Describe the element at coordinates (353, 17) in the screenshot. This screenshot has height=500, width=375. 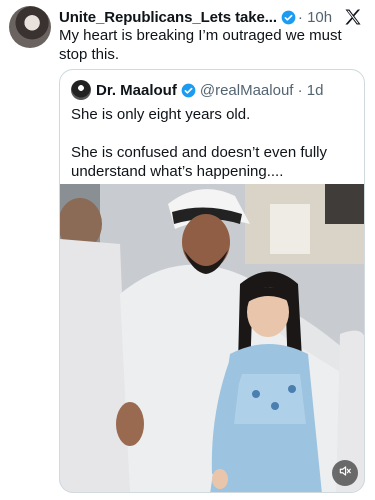
I see `x-logo-icon` at that location.